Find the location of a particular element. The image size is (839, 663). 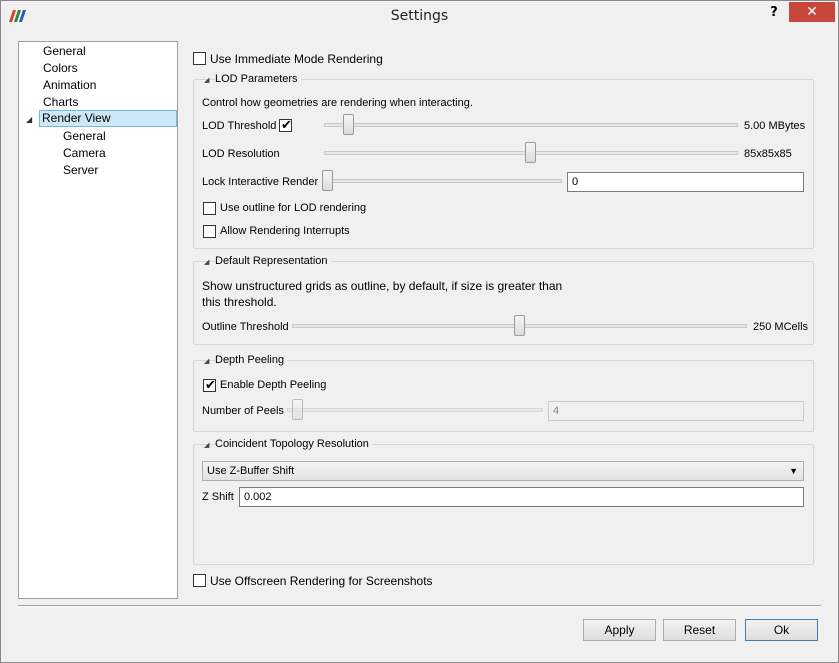

lod-parameters-title: LOD Parameters is located at coordinates (258, 79).